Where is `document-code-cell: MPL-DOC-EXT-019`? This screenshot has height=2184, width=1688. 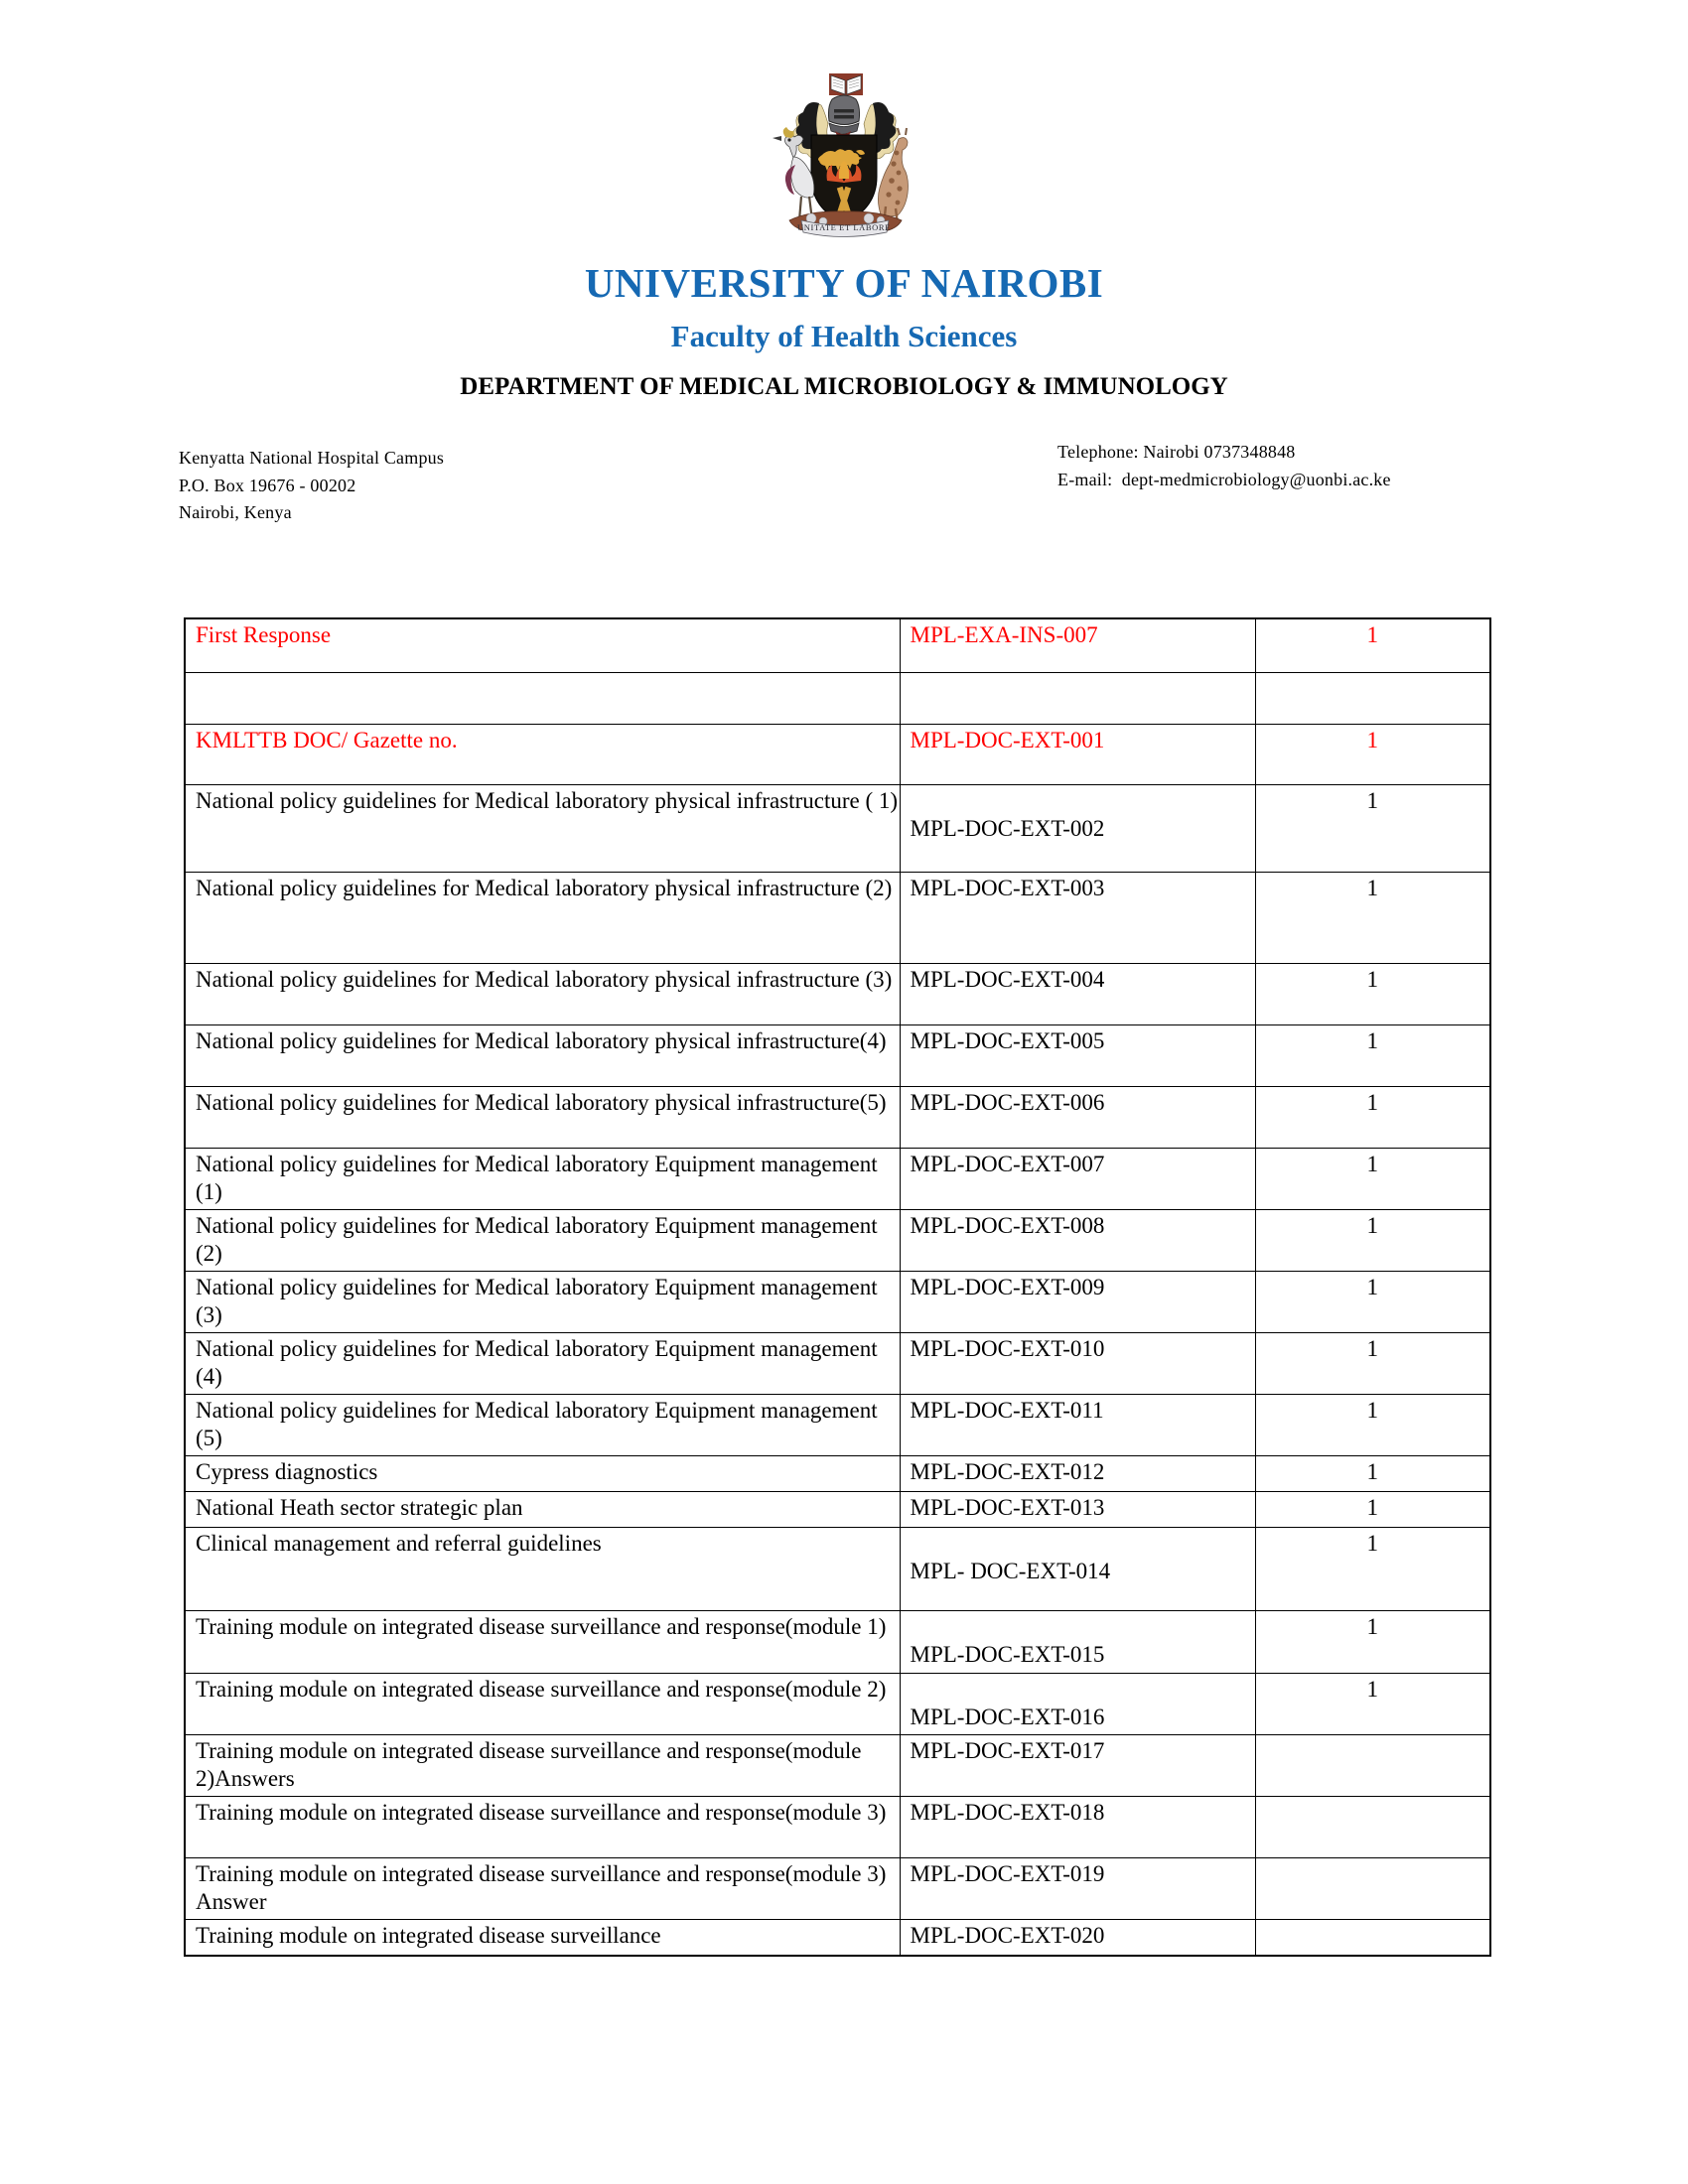
document-code-cell: MPL-DOC-EXT-019 is located at coordinates (1077, 1888).